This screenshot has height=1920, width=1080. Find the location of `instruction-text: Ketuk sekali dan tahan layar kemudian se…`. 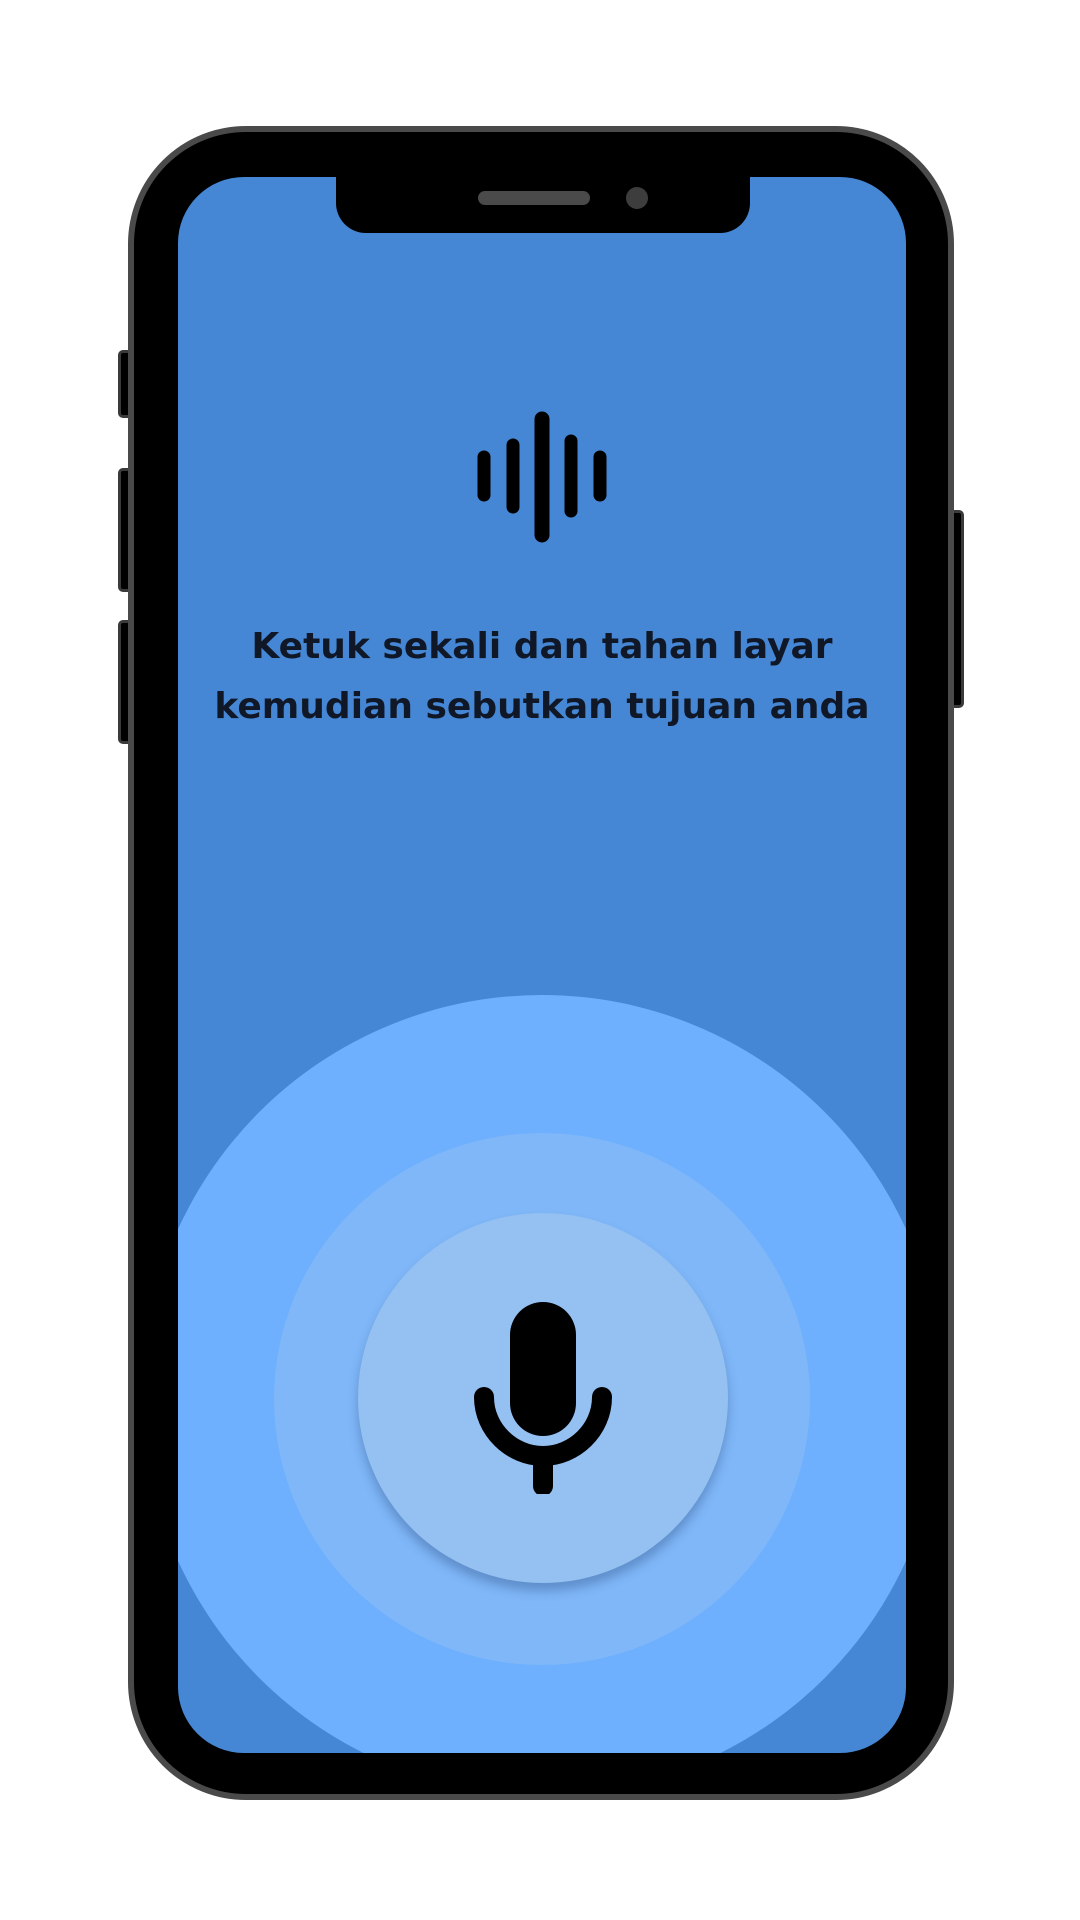

instruction-text: Ketuk sekali dan tahan layar kemudian se… is located at coordinates (542, 677).